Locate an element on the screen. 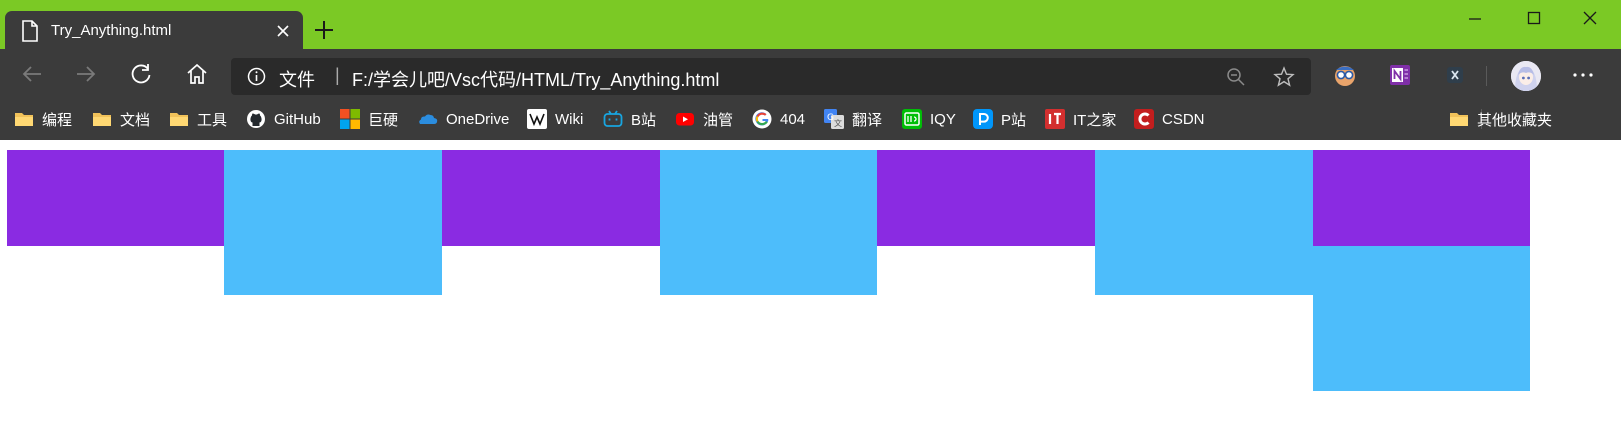 Image resolution: width=1621 pixels, height=447 pixels. more-icon is located at coordinates (1583, 75).